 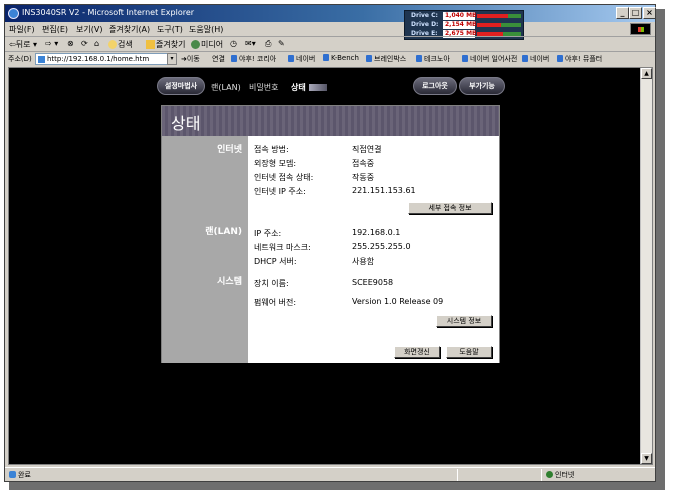 I want to click on system-info-button: 시스템 정보, so click(x=464, y=321).